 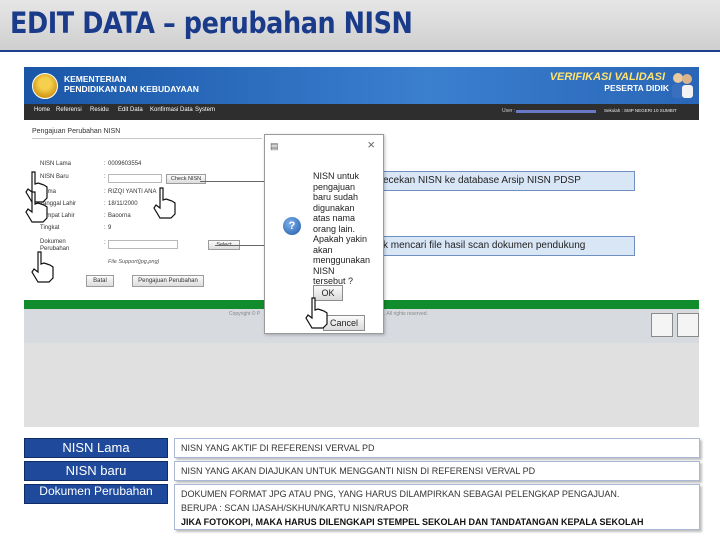 What do you see at coordinates (134, 262) in the screenshot?
I see `file-support-hint: File Support(jpg,png)` at bounding box center [134, 262].